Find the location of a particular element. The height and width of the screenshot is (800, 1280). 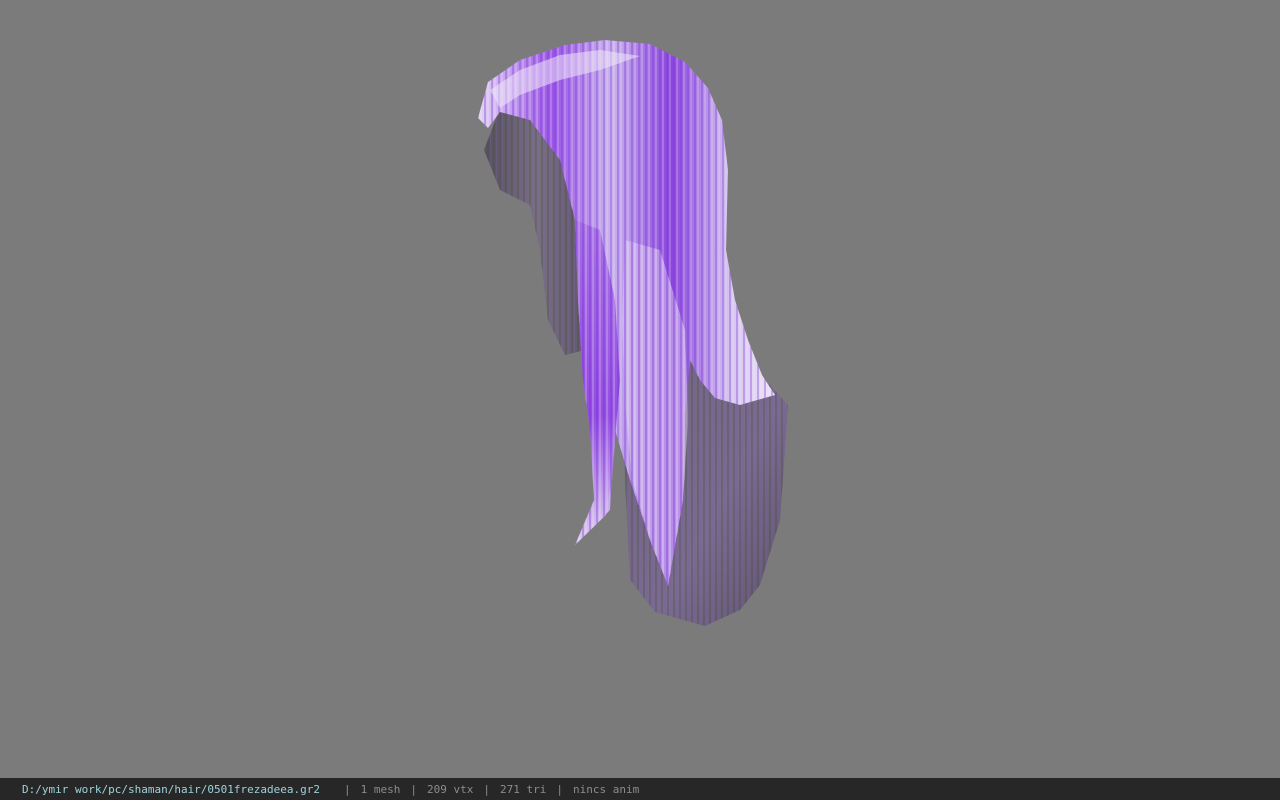

animation-status: nincs anim is located at coordinates (606, 789).